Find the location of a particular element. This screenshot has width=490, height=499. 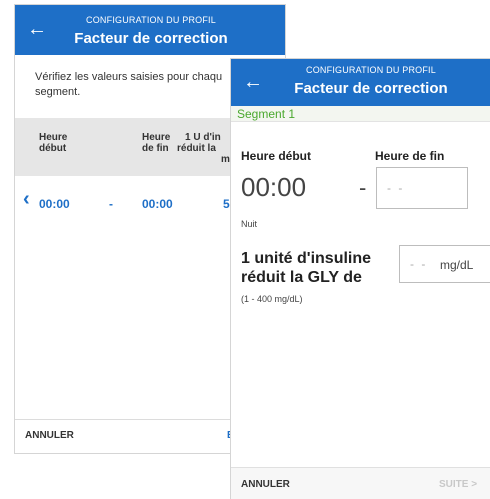

end-time-placeholder: - - is located at coordinates (396, 188).